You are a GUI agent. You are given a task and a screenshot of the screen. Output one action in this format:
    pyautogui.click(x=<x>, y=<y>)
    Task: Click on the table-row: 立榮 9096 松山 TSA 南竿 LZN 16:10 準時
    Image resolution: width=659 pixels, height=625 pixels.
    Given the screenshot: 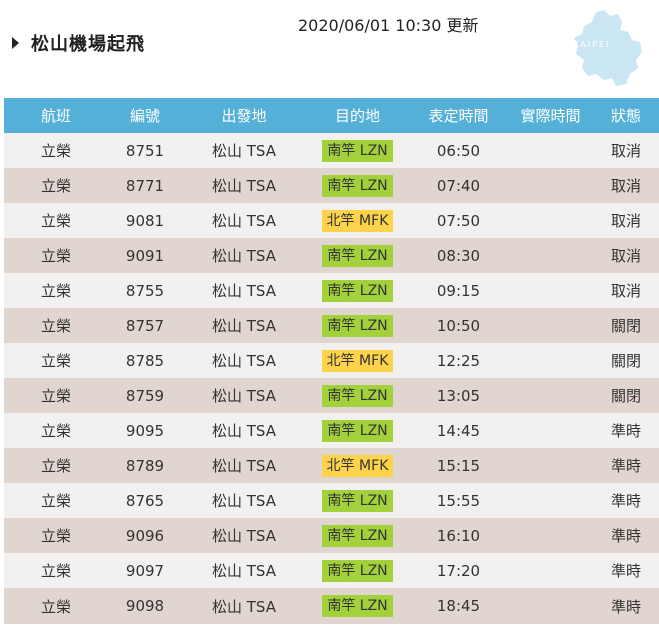 What is the action you would take?
    pyautogui.click(x=331, y=535)
    